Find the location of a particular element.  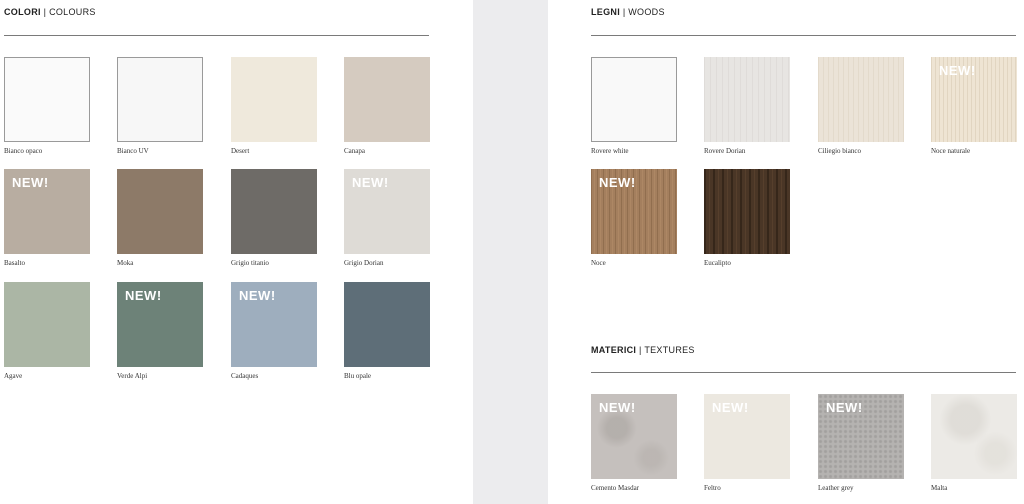

colours-divider is located at coordinates (216, 35).